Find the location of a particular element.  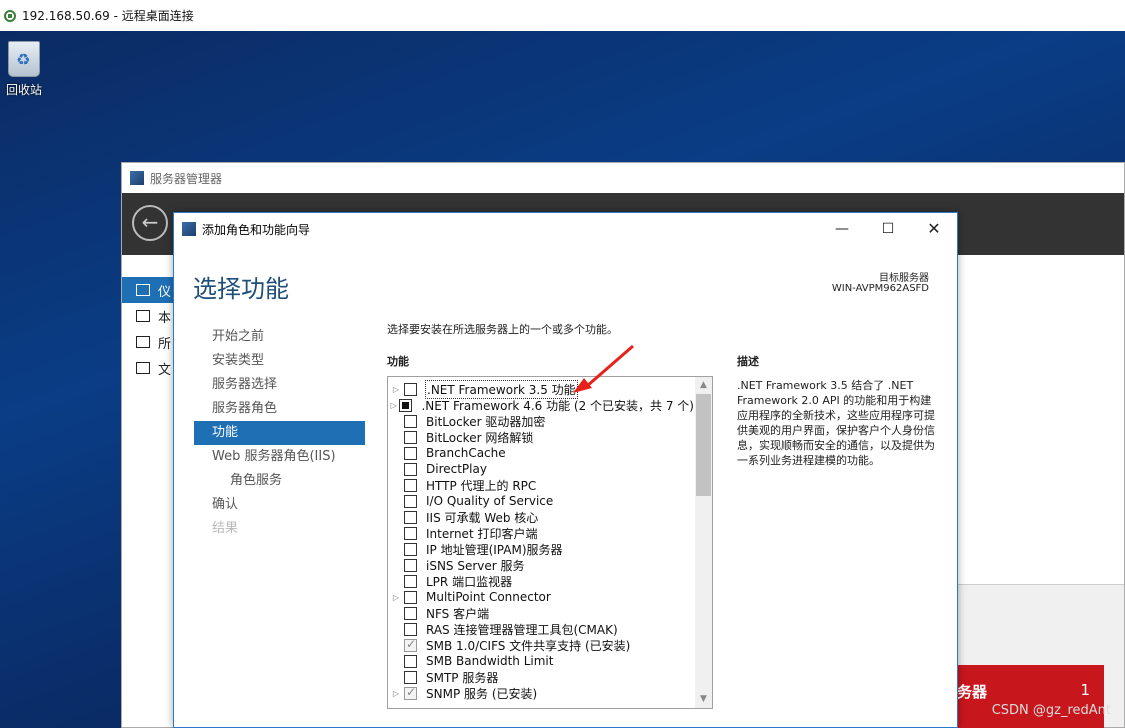

feature-row: BranchCache is located at coordinates (541, 453).